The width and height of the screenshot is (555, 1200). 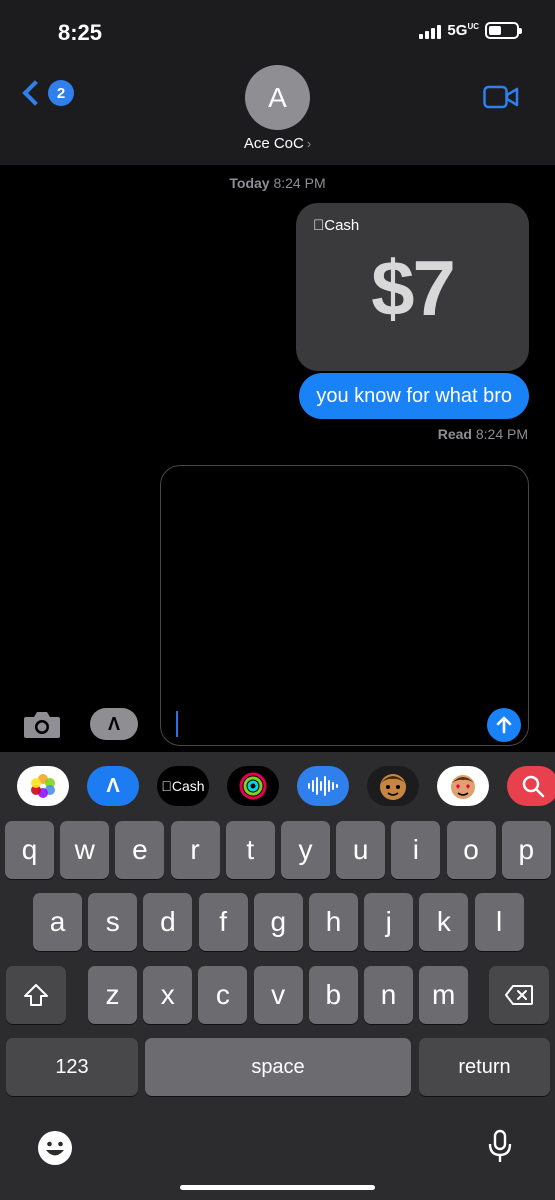 What do you see at coordinates (55, 1148) in the screenshot?
I see `emoji-icon` at bounding box center [55, 1148].